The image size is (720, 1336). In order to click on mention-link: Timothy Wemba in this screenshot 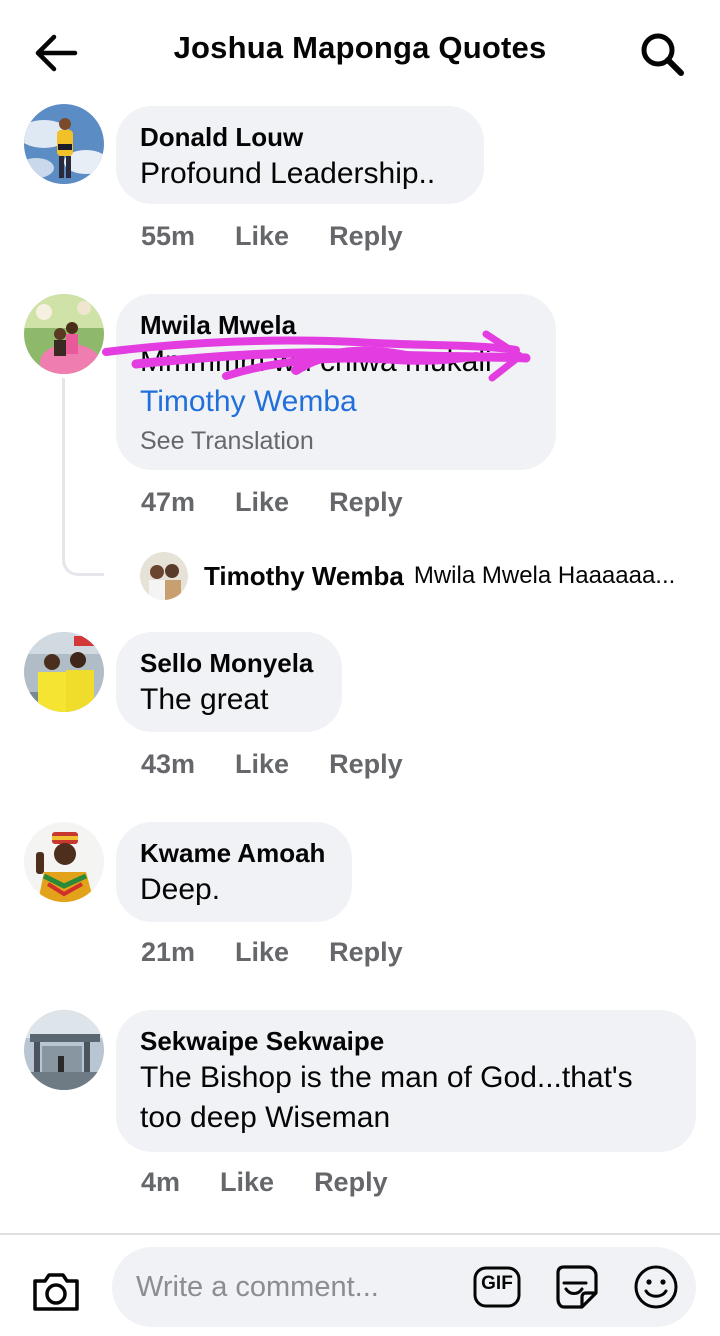, I will do `click(336, 402)`.